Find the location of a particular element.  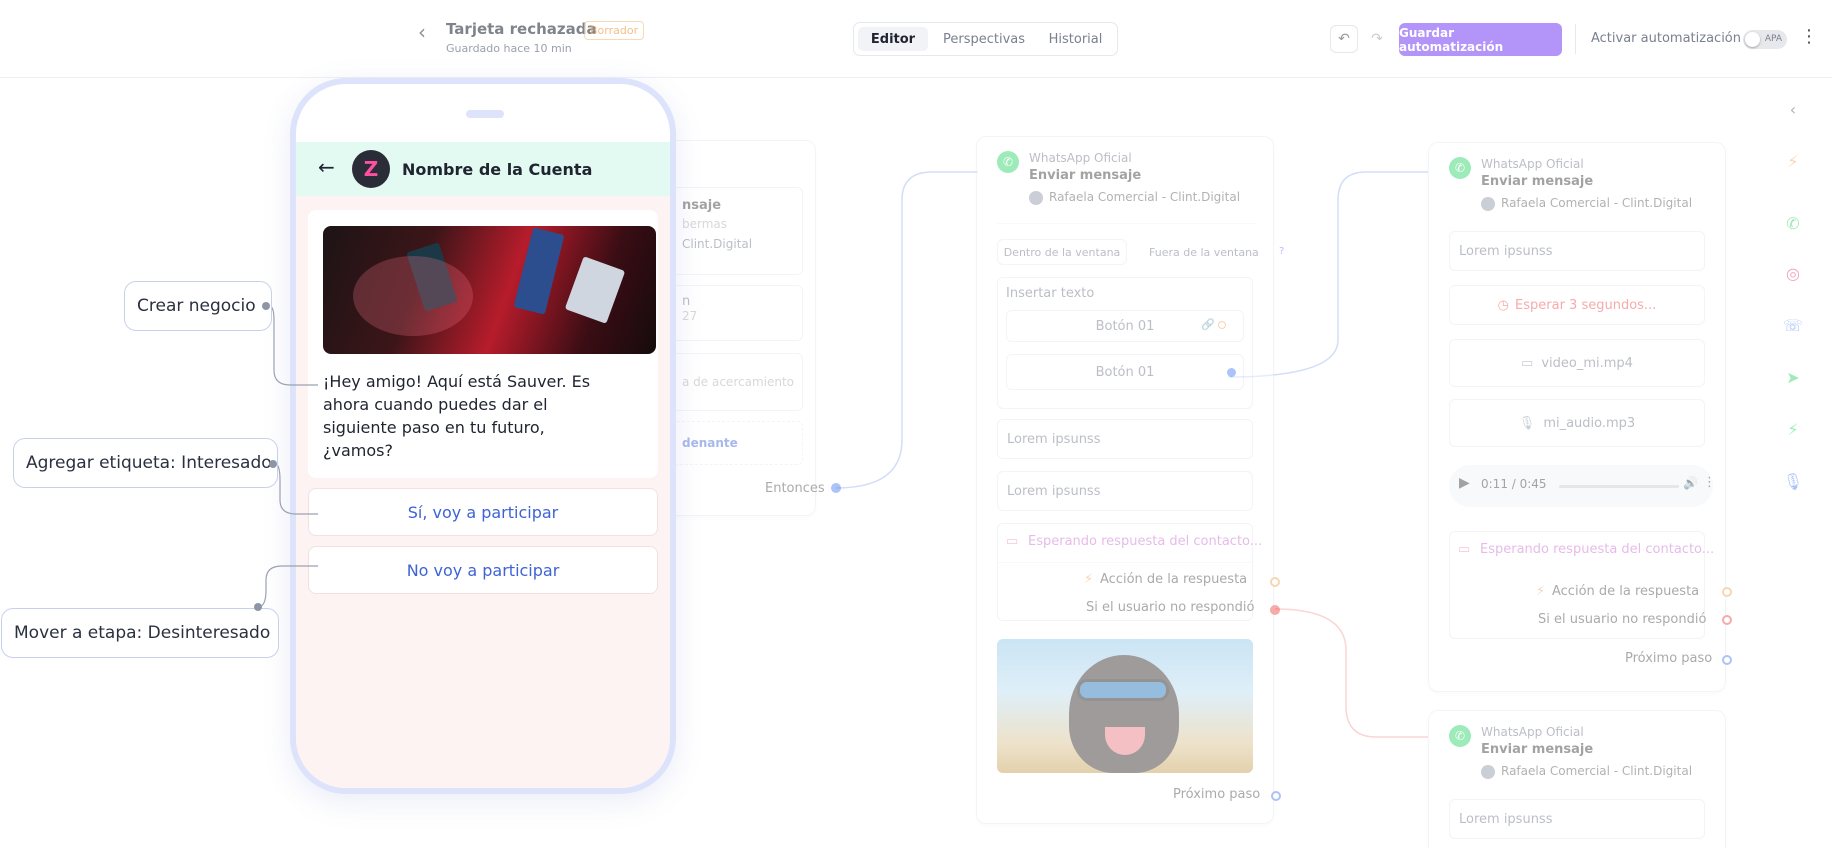

annotation-move-stage: Mover a etapa: Desinteresado is located at coordinates (140, 633).